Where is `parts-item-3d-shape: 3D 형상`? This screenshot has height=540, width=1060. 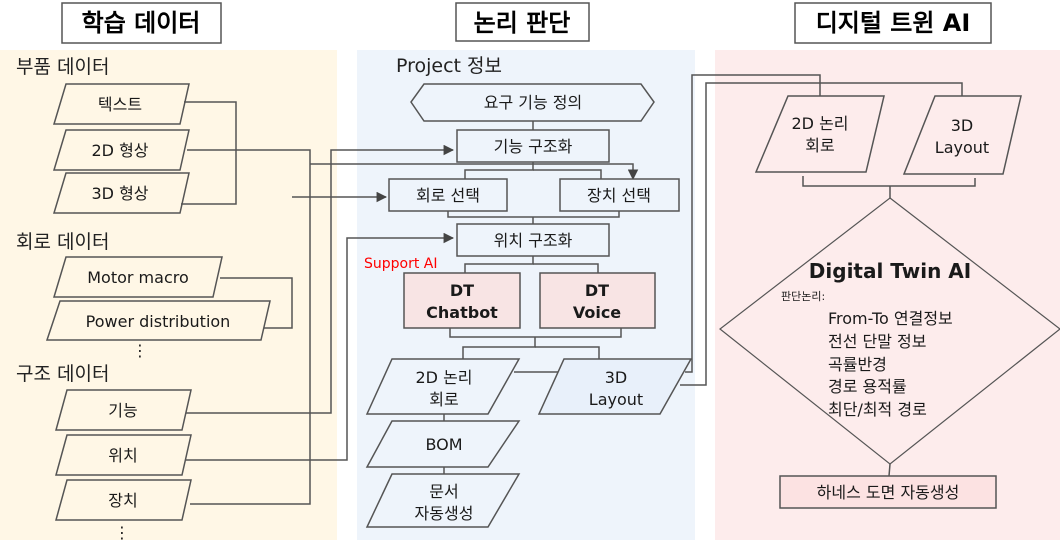
parts-item-3d-shape: 3D 형상 is located at coordinates (121, 193).